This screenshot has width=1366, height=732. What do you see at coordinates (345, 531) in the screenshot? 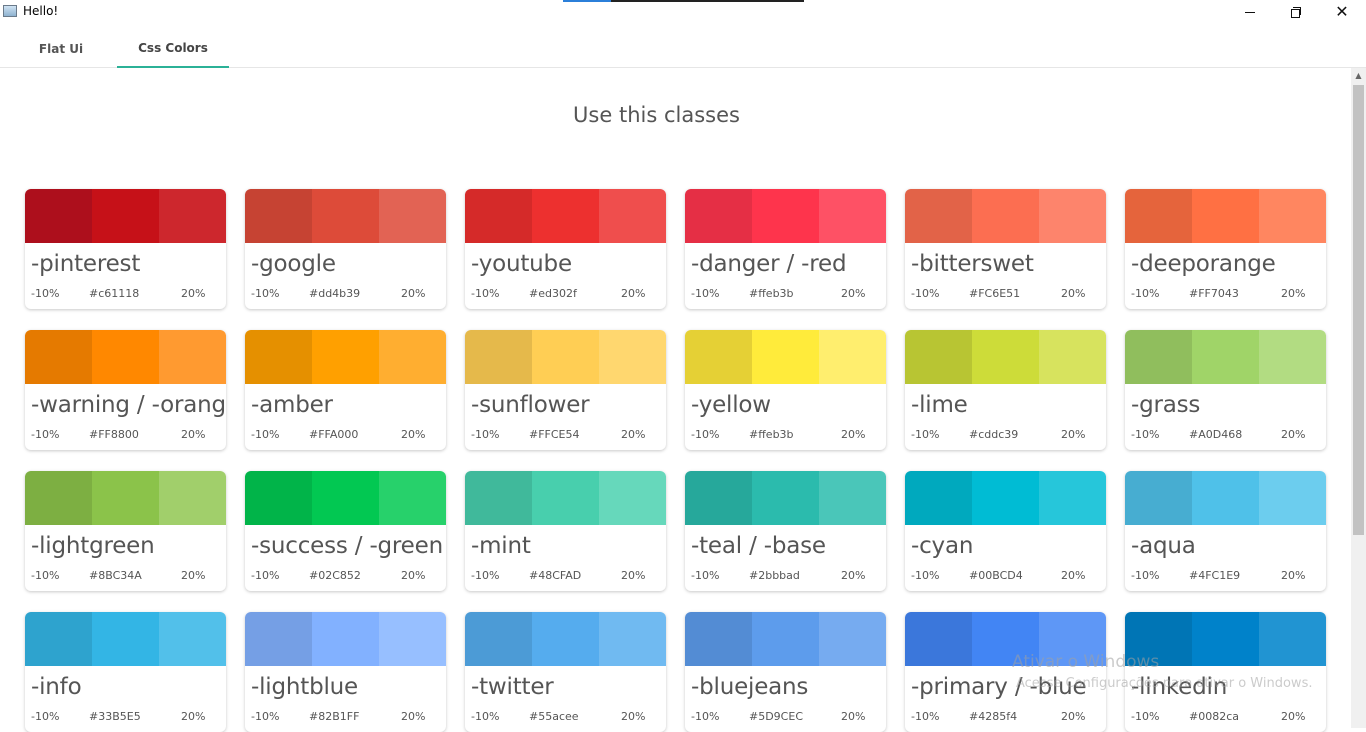
I see `color-card: -success / -green -10% #02C852 20%` at bounding box center [345, 531].